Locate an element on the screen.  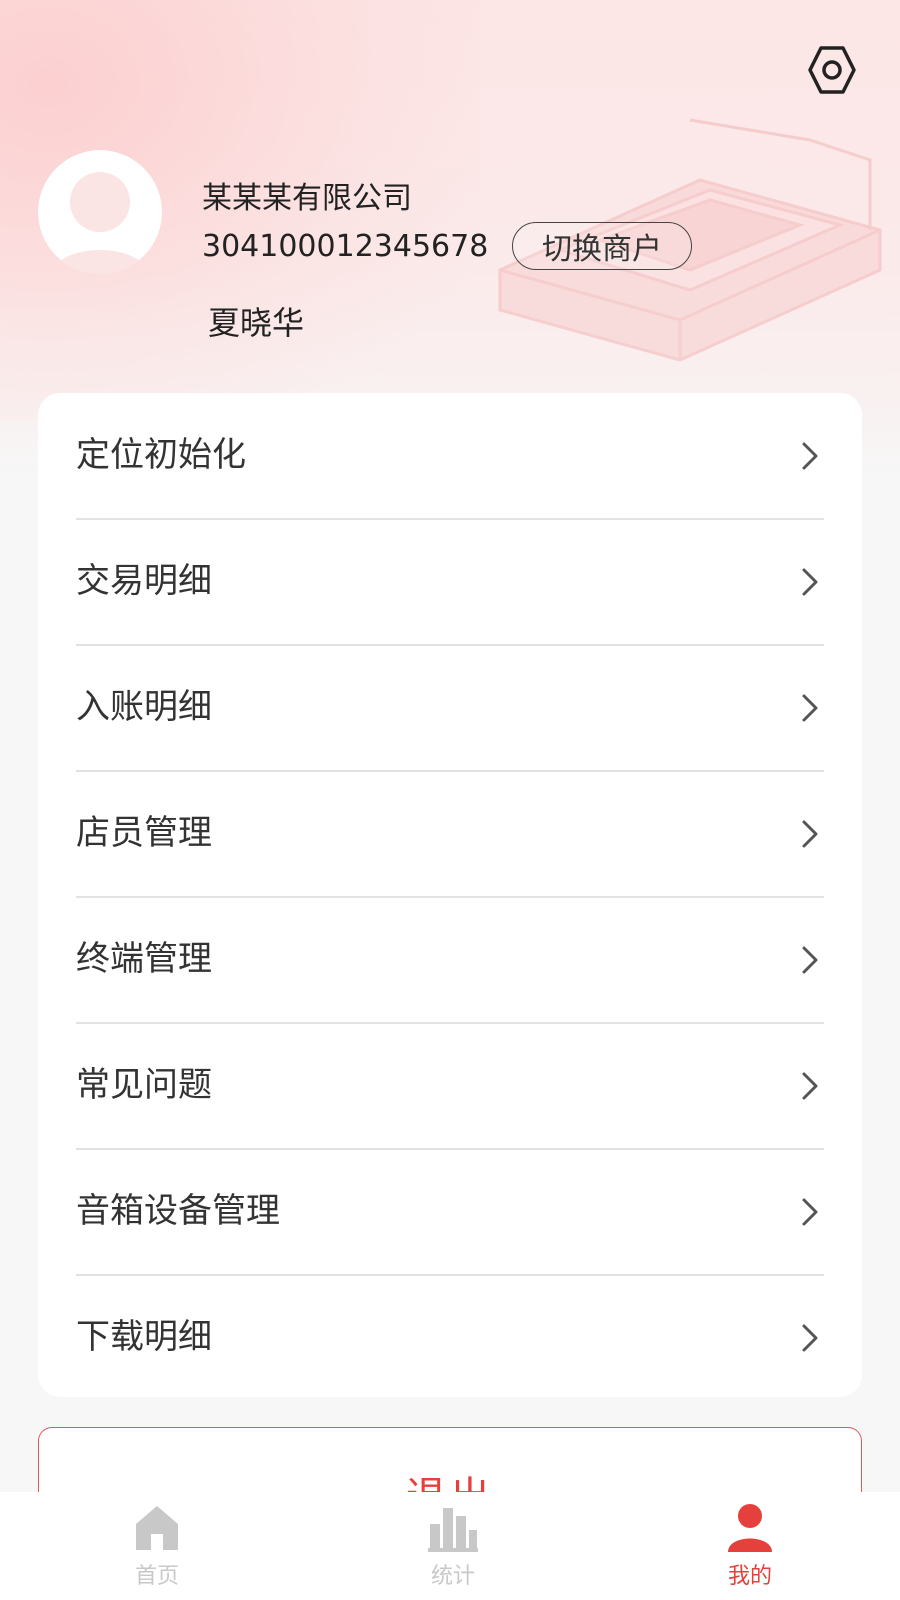
menu-item-label: 常见问题 is located at coordinates (144, 1085).